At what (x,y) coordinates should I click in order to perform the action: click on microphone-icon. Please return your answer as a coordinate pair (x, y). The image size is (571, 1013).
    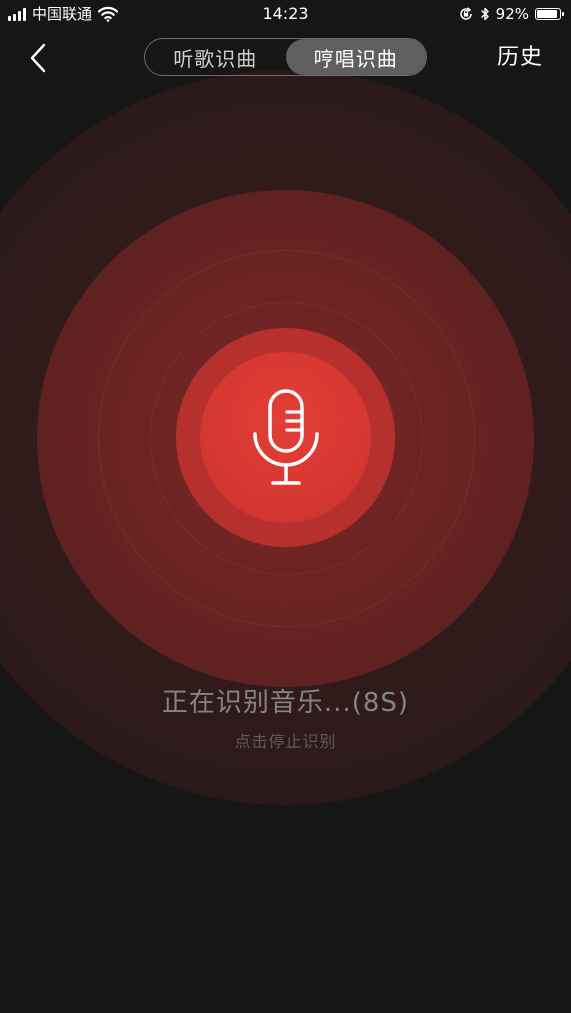
    Looking at the image, I should click on (285, 436).